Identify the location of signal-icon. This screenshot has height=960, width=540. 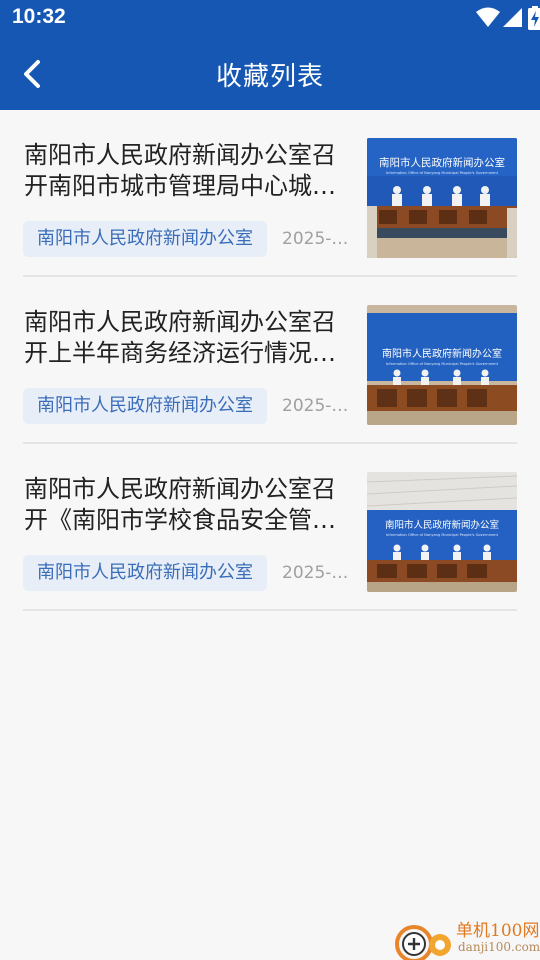
(512, 17).